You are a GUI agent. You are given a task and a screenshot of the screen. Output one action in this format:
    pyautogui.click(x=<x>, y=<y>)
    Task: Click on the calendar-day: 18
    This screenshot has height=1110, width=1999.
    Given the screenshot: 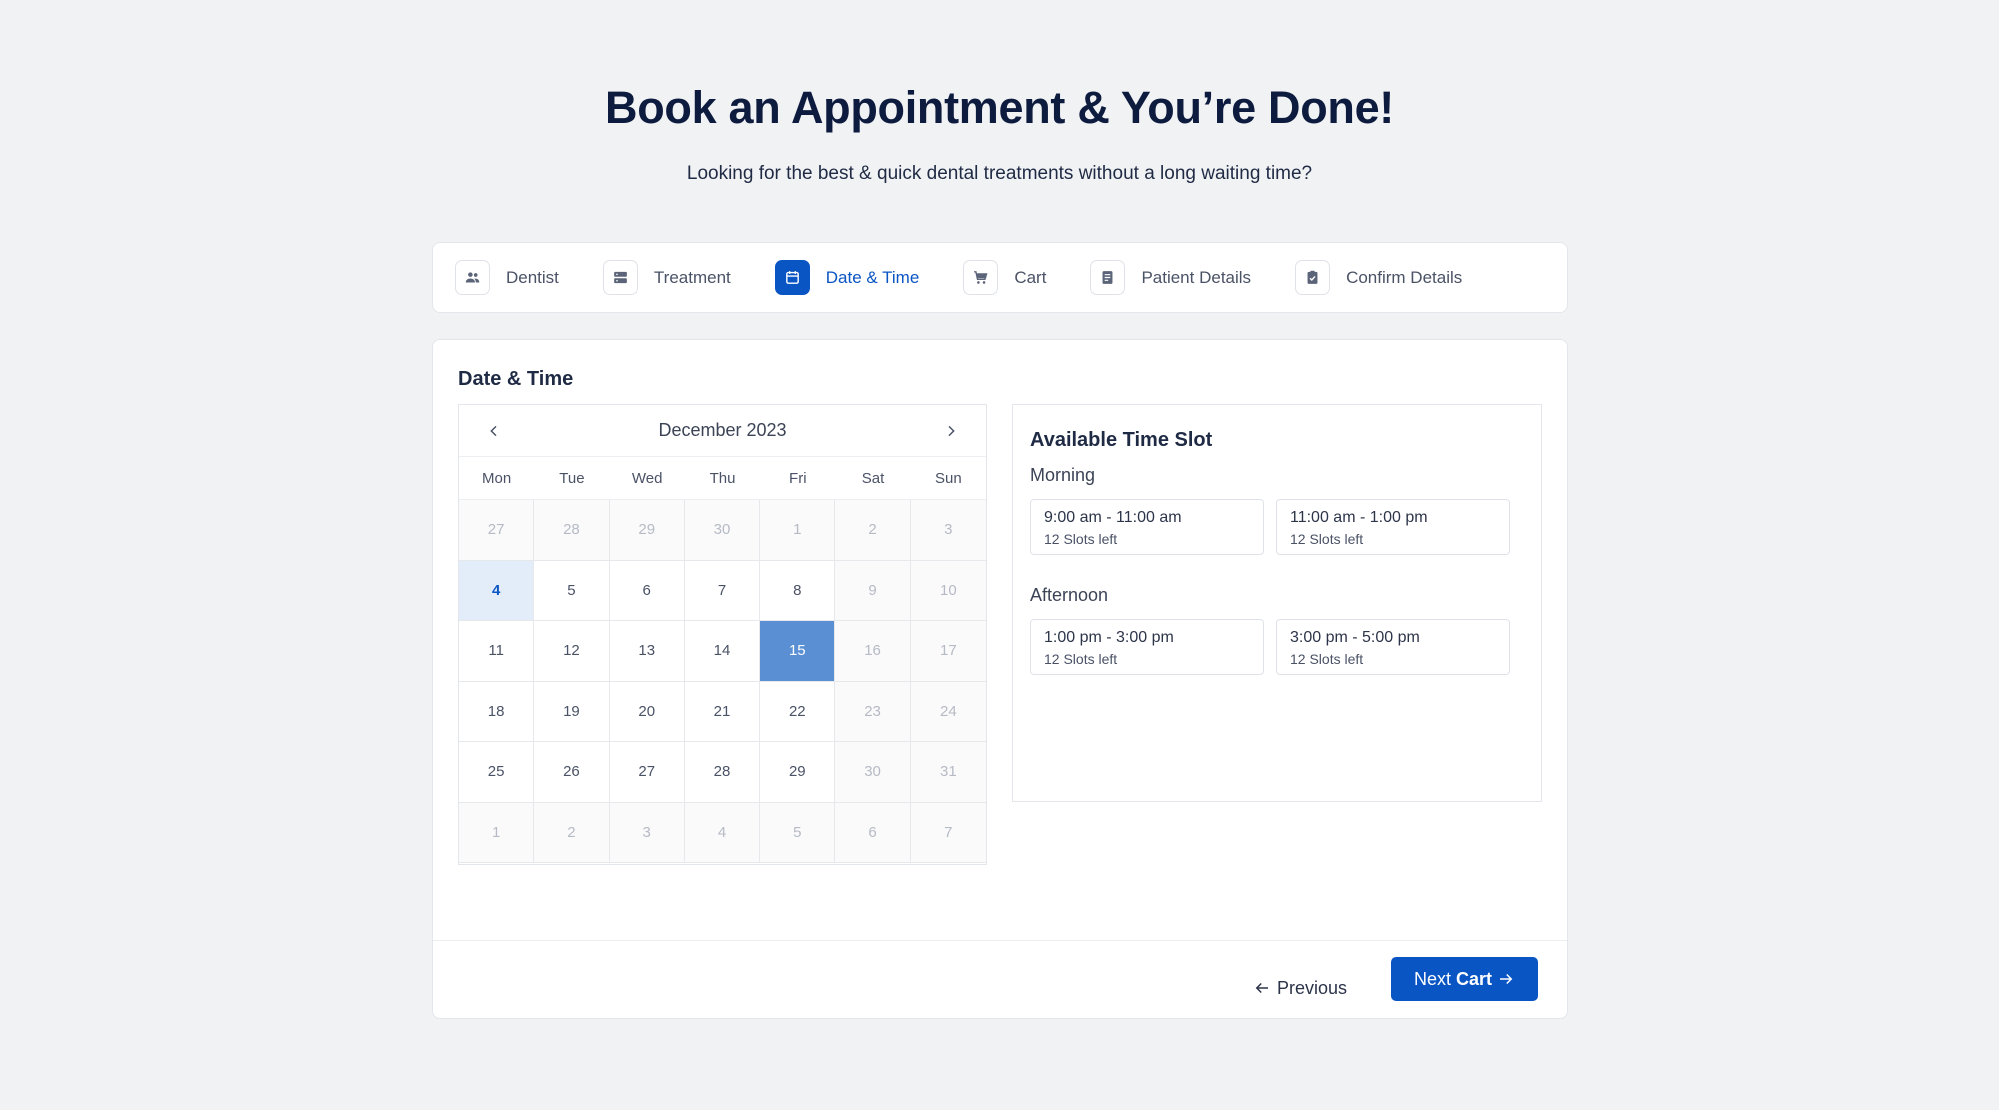 What is the action you would take?
    pyautogui.click(x=497, y=711)
    